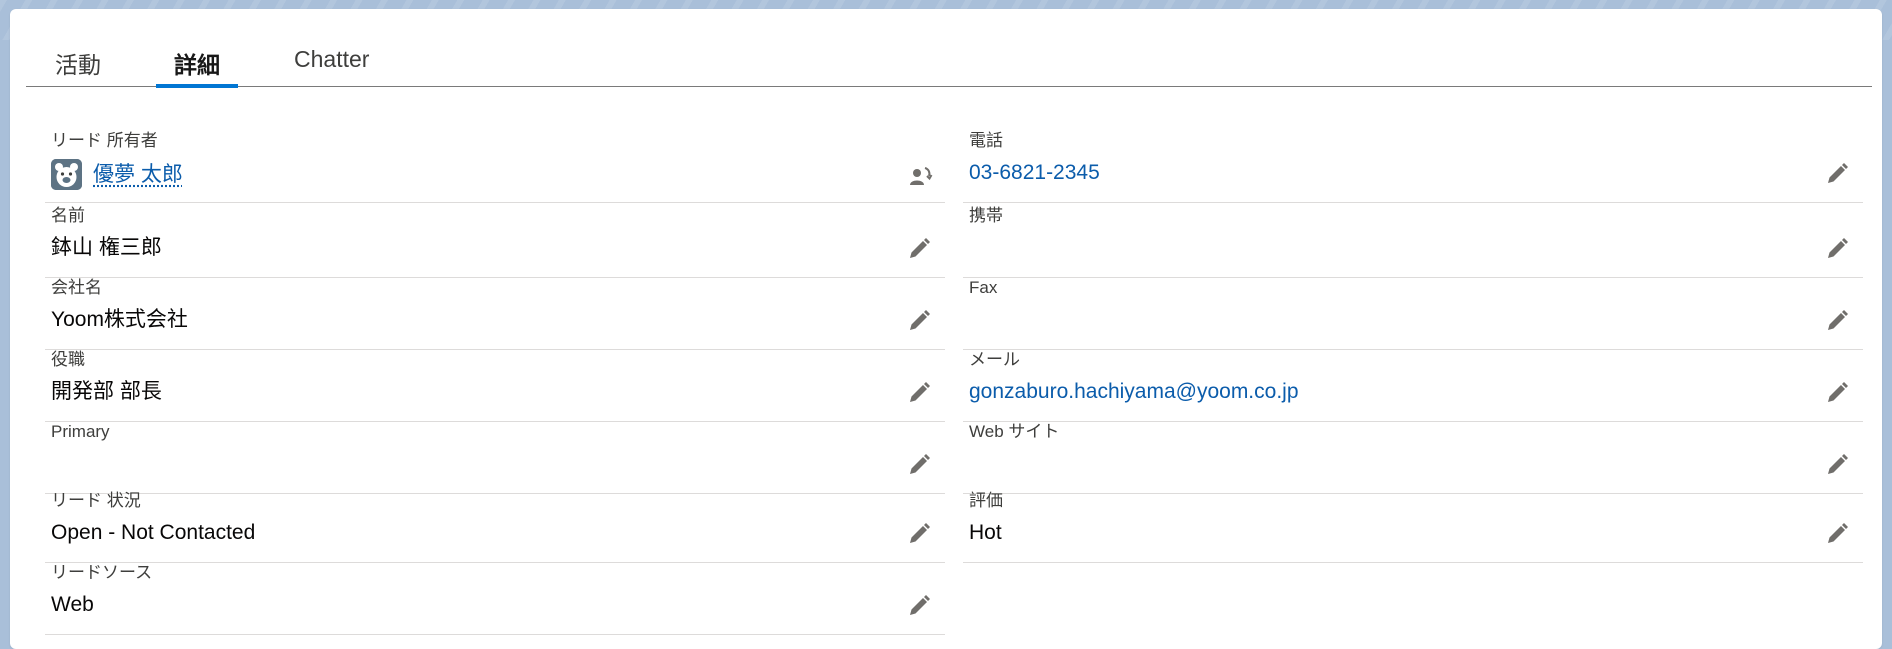 The image size is (1892, 649). I want to click on field-primary: Primary, so click(495, 457).